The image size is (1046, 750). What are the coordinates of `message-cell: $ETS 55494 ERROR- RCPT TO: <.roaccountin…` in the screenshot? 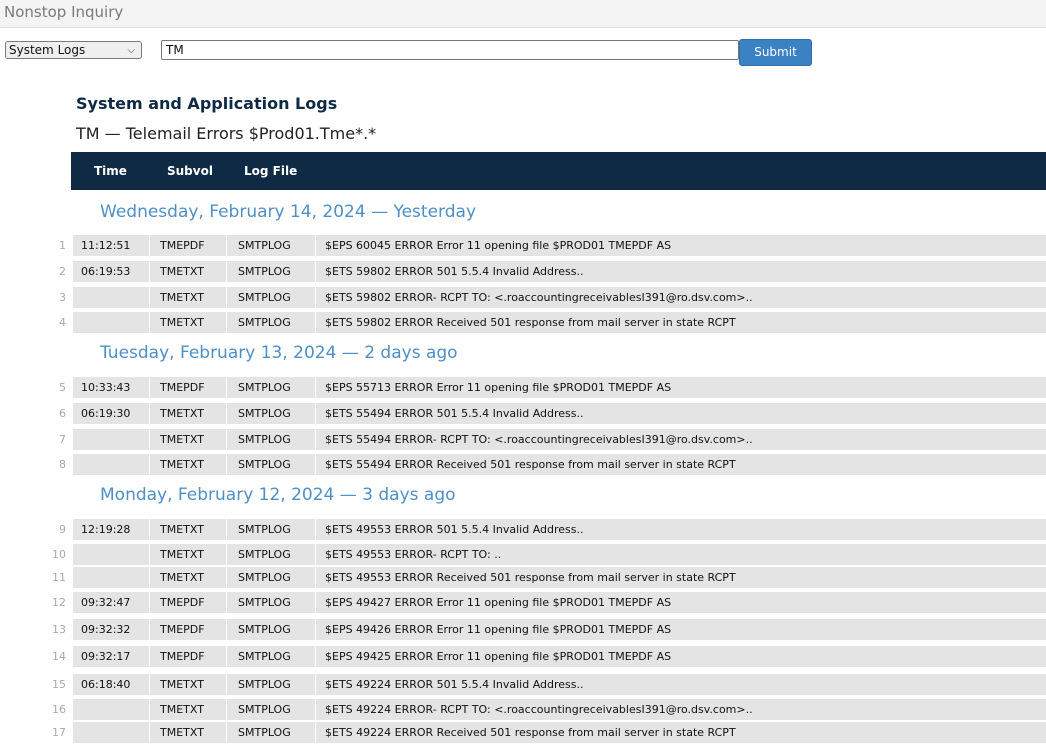 It's located at (681, 439).